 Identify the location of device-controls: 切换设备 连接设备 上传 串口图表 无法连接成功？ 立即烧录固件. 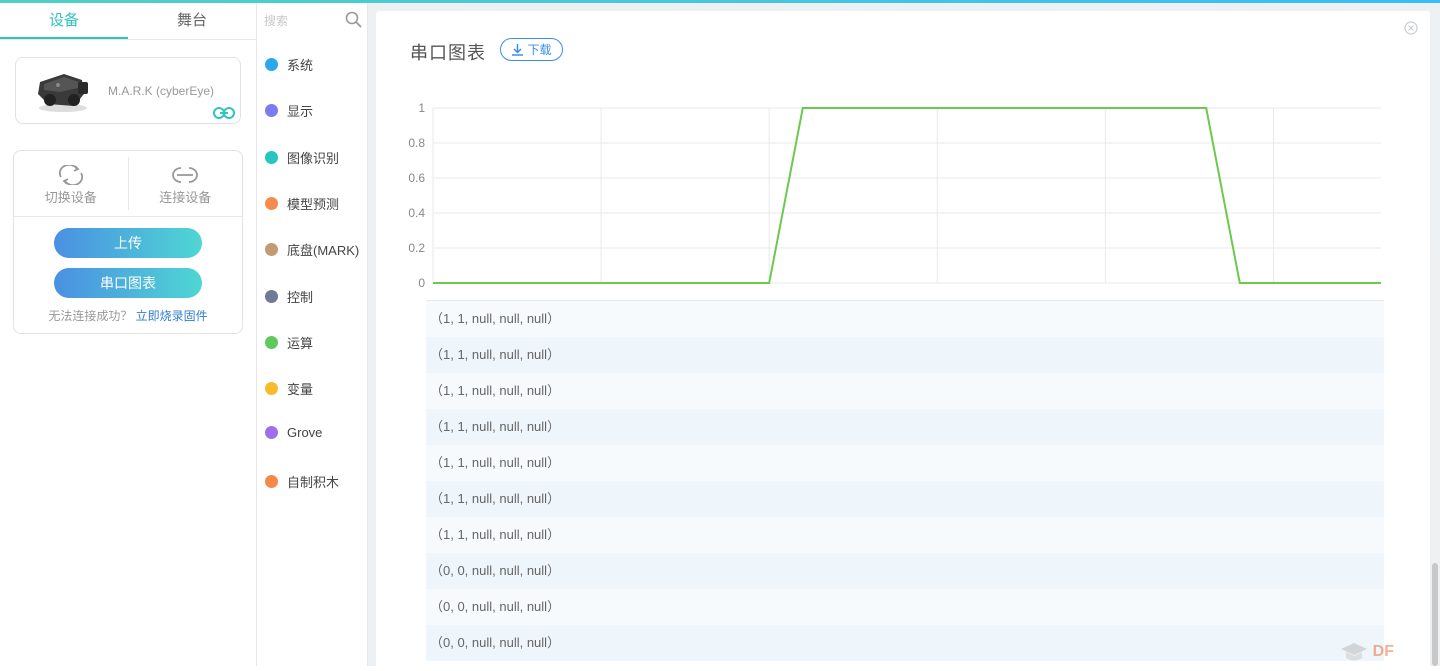
(128, 242).